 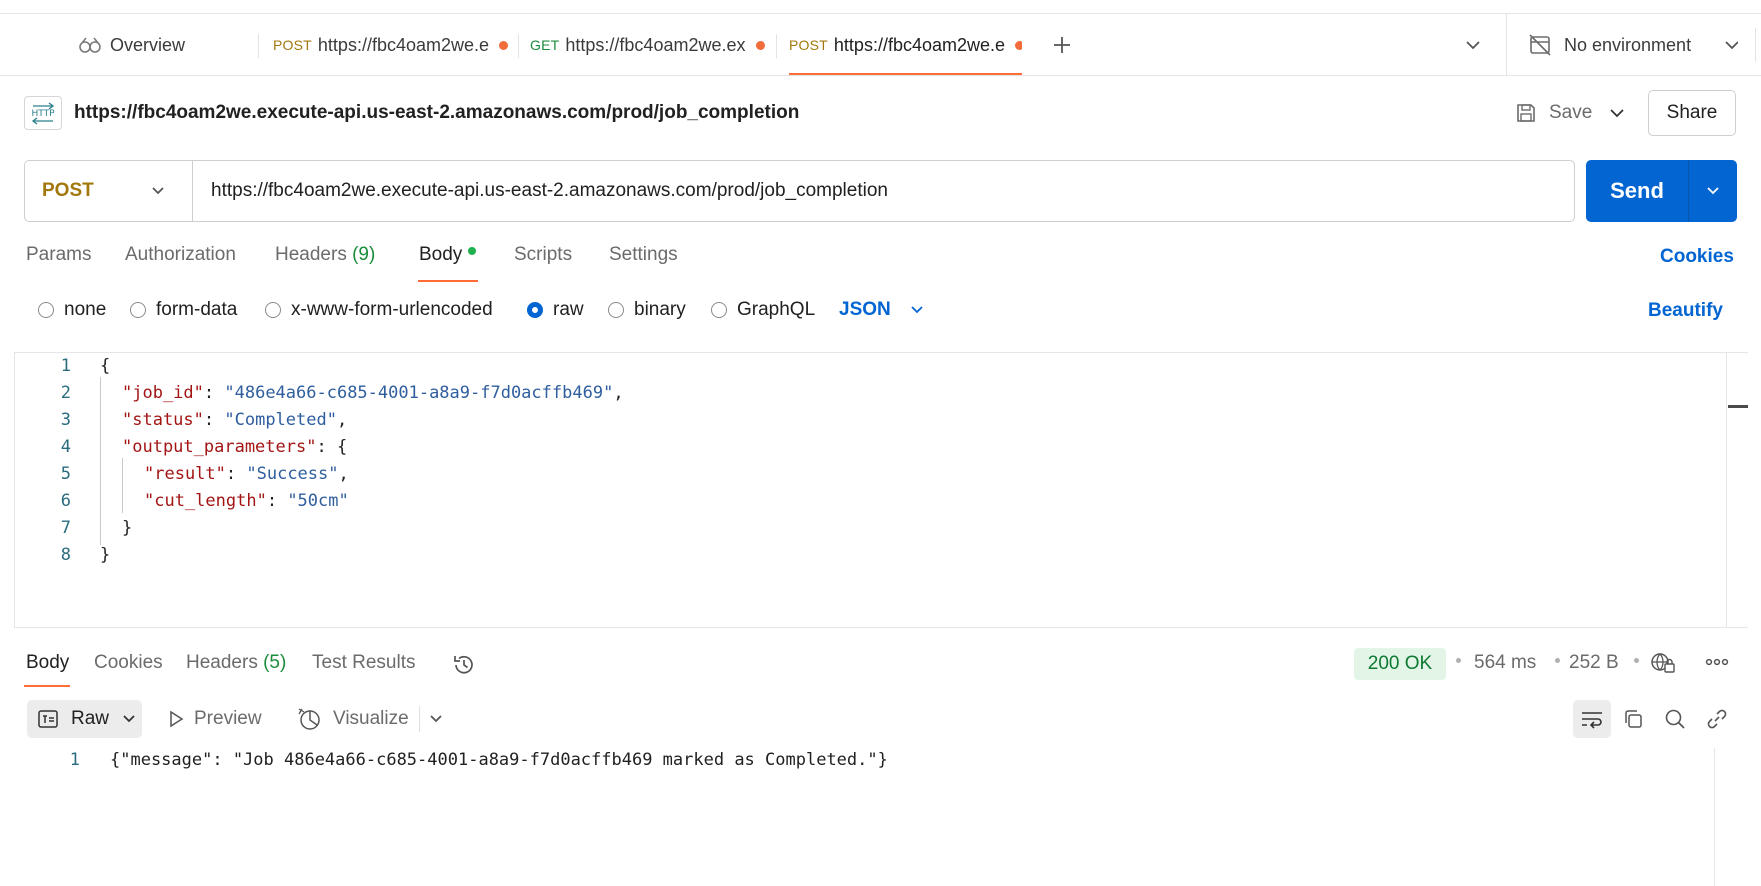 I want to click on tab-method: POST, so click(x=292, y=45).